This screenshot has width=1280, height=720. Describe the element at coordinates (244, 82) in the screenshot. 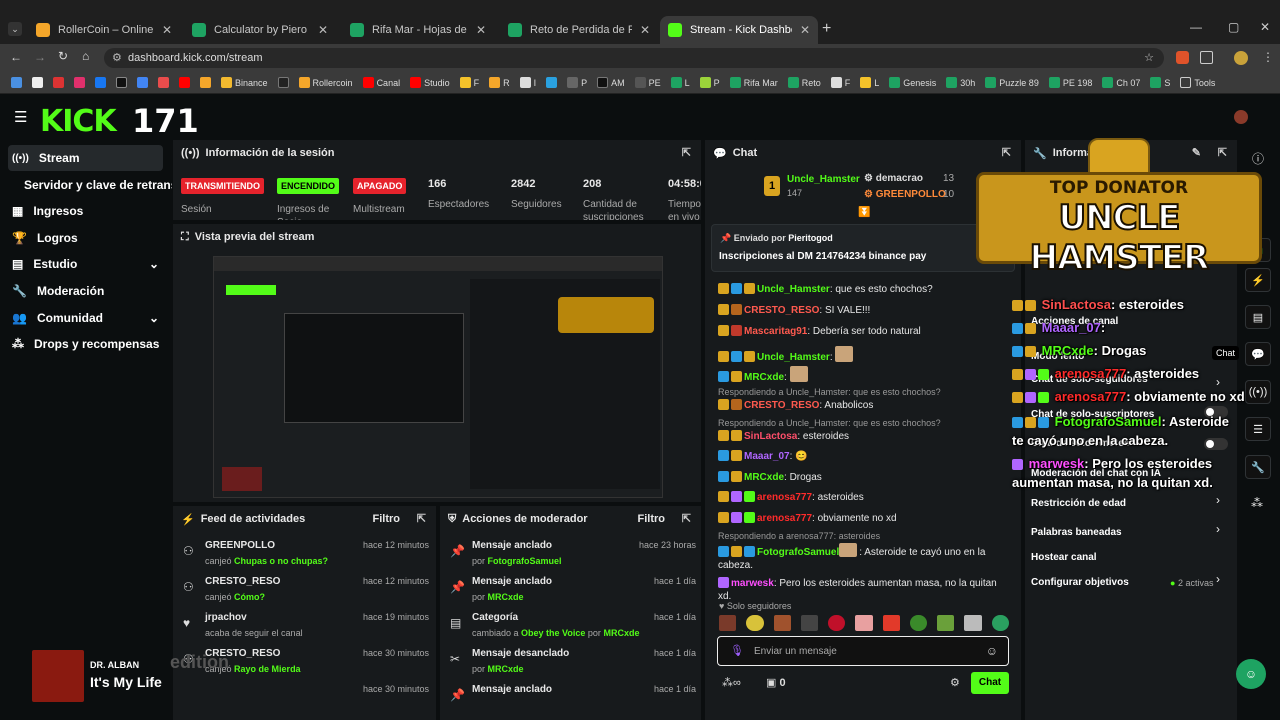

I see `bookmark-binance: Binance` at that location.